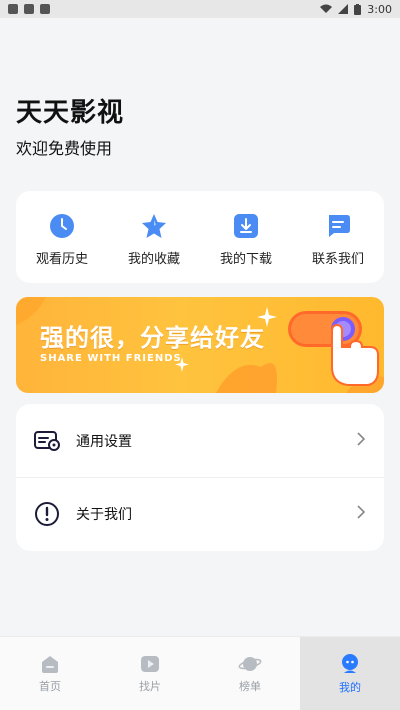 Image resolution: width=400 pixels, height=710 pixels. Describe the element at coordinates (250, 673) in the screenshot. I see `tab-ranking: 榜单` at that location.